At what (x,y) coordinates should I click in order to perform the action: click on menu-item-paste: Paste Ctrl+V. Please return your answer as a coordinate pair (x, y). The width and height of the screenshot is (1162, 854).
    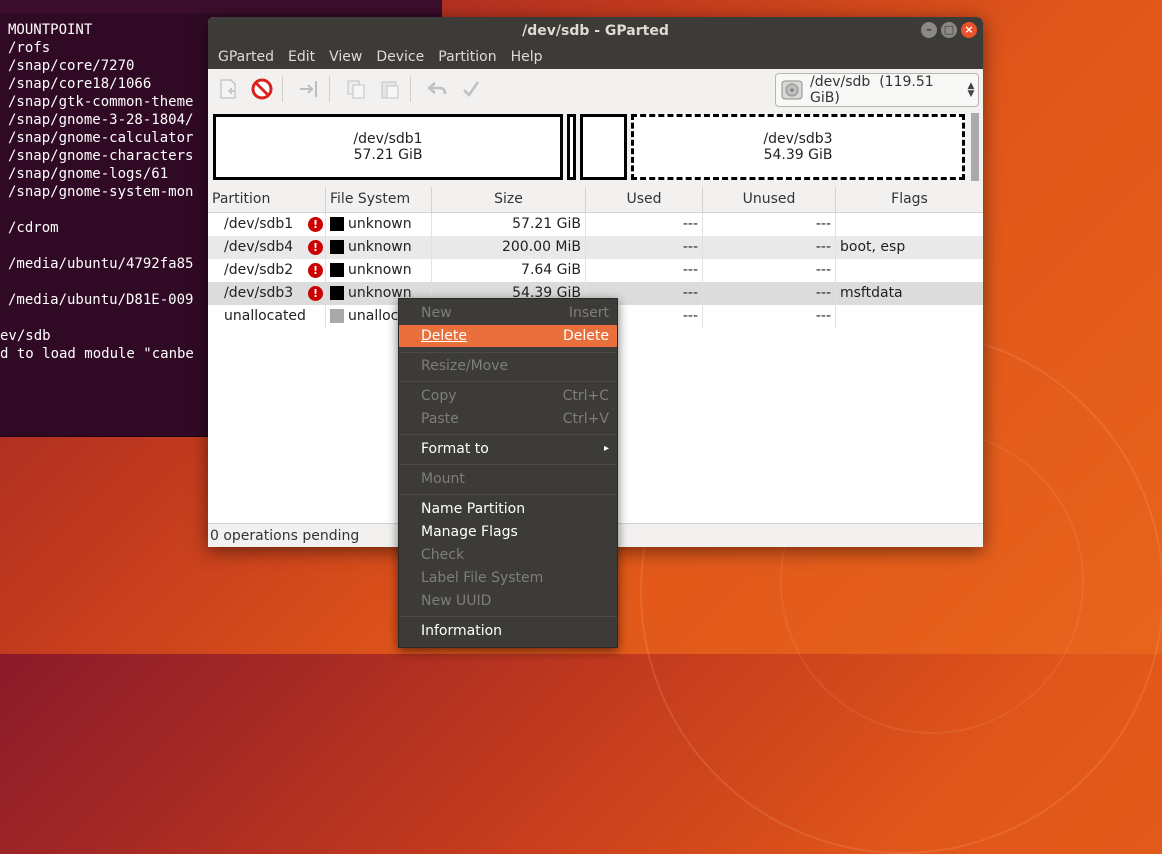
    Looking at the image, I should click on (508, 419).